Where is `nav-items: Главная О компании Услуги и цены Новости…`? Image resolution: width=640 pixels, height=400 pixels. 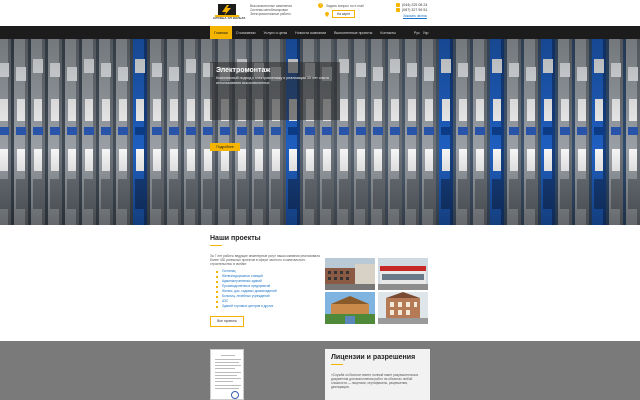 nav-items: Главная О компании Услуги и цены Новости… is located at coordinates (319, 32).